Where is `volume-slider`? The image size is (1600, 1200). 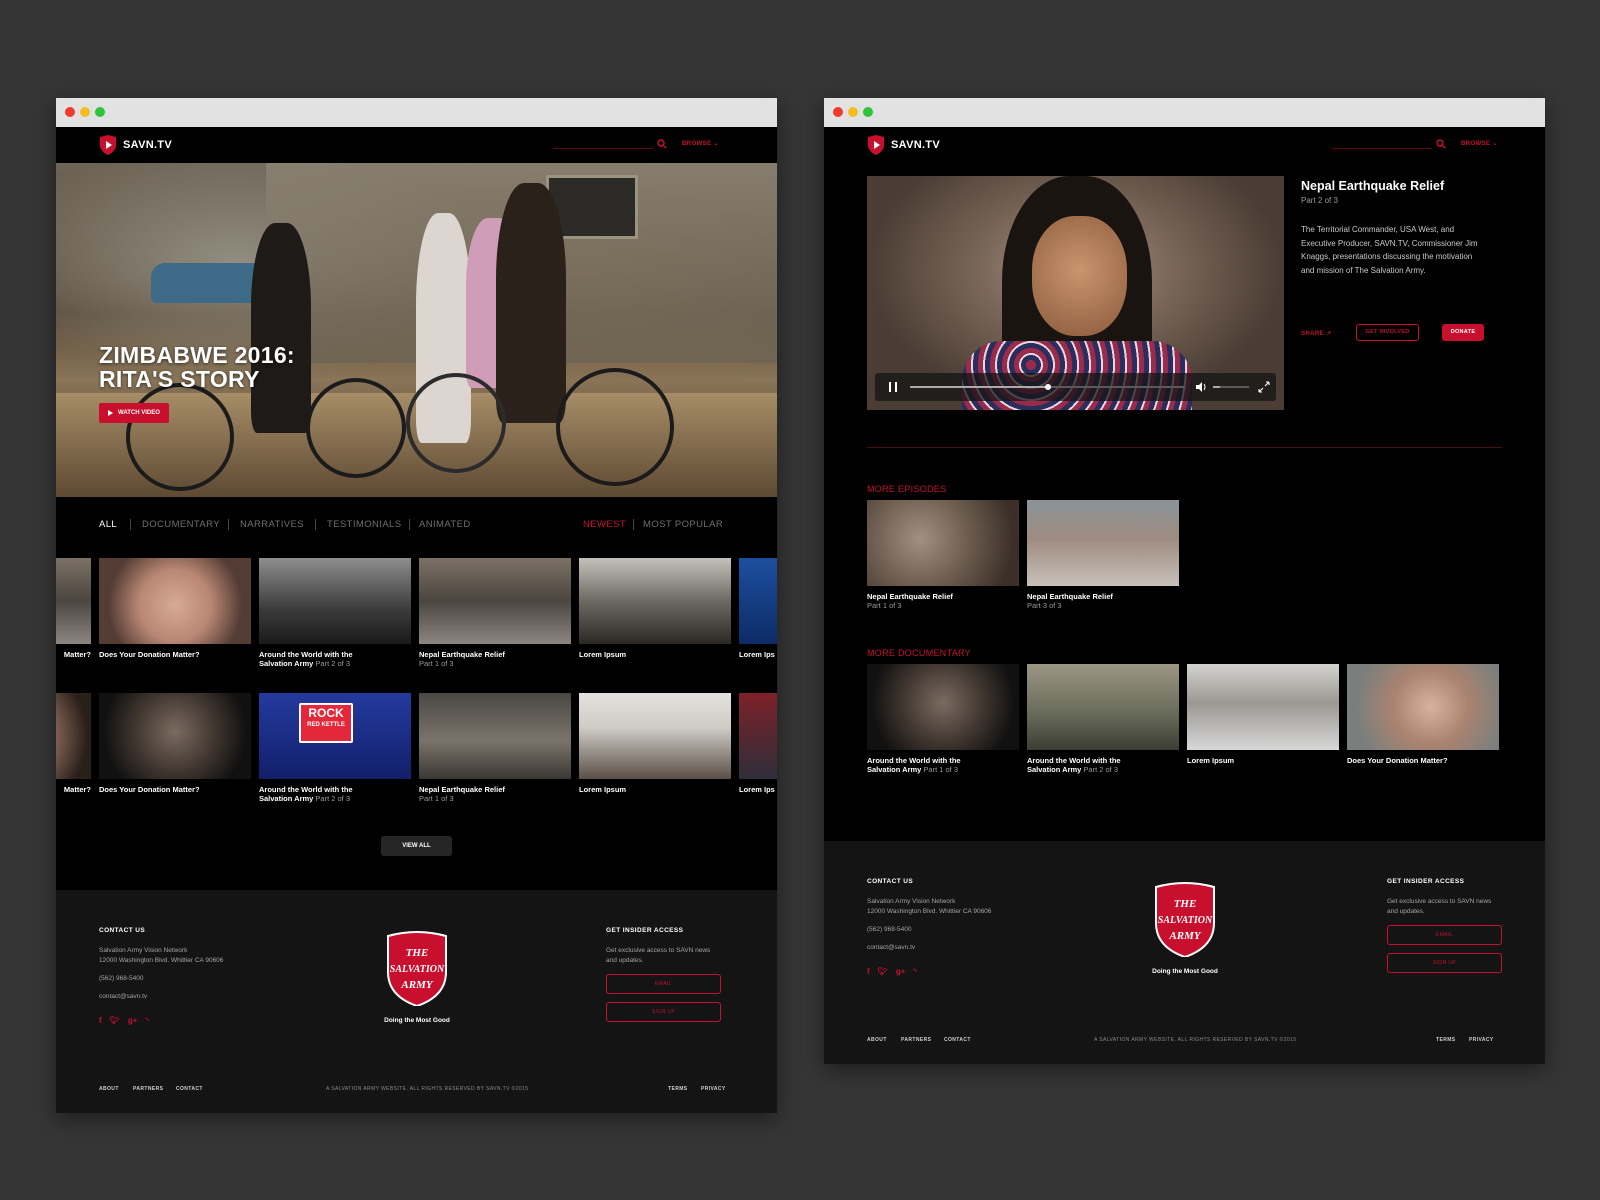
volume-slider is located at coordinates (1231, 387).